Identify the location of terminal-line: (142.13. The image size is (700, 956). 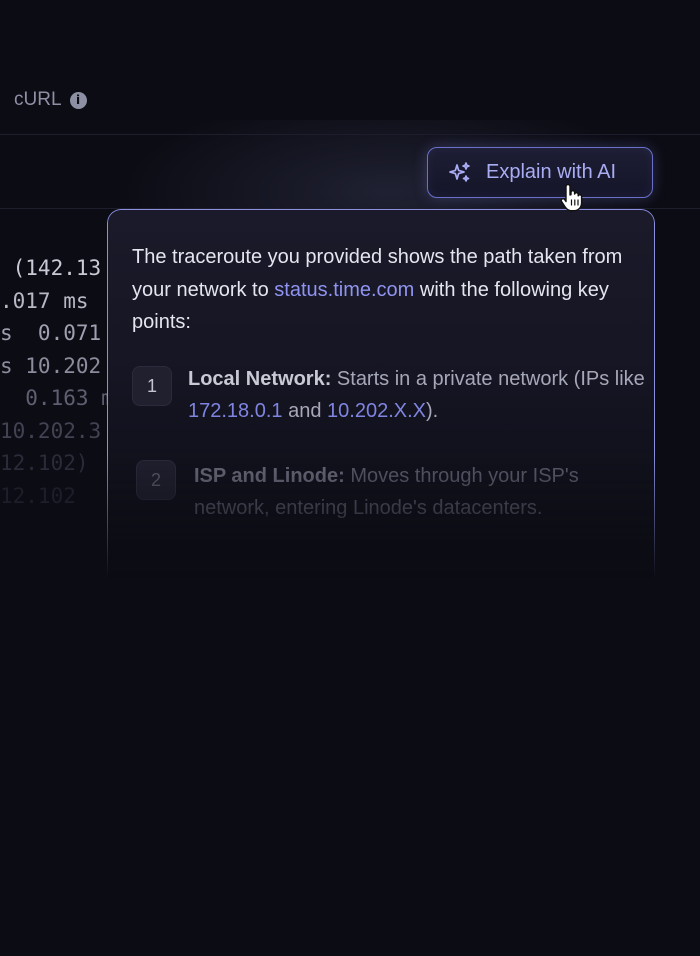
(51, 268).